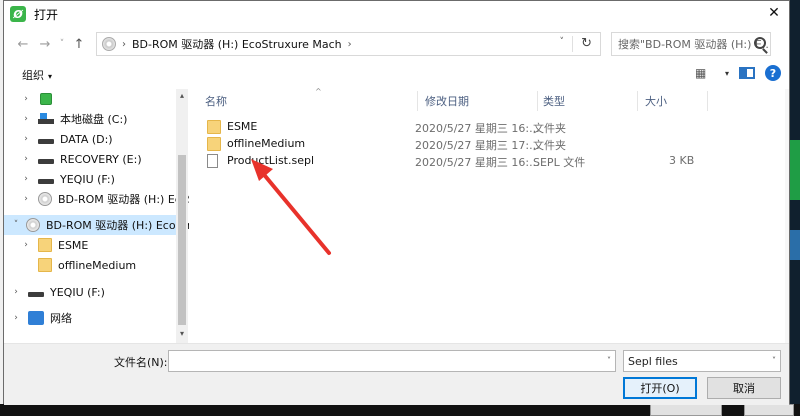 This screenshot has width=800, height=416. What do you see at coordinates (705, 73) in the screenshot?
I see `change-view-icon: ▦` at bounding box center [705, 73].